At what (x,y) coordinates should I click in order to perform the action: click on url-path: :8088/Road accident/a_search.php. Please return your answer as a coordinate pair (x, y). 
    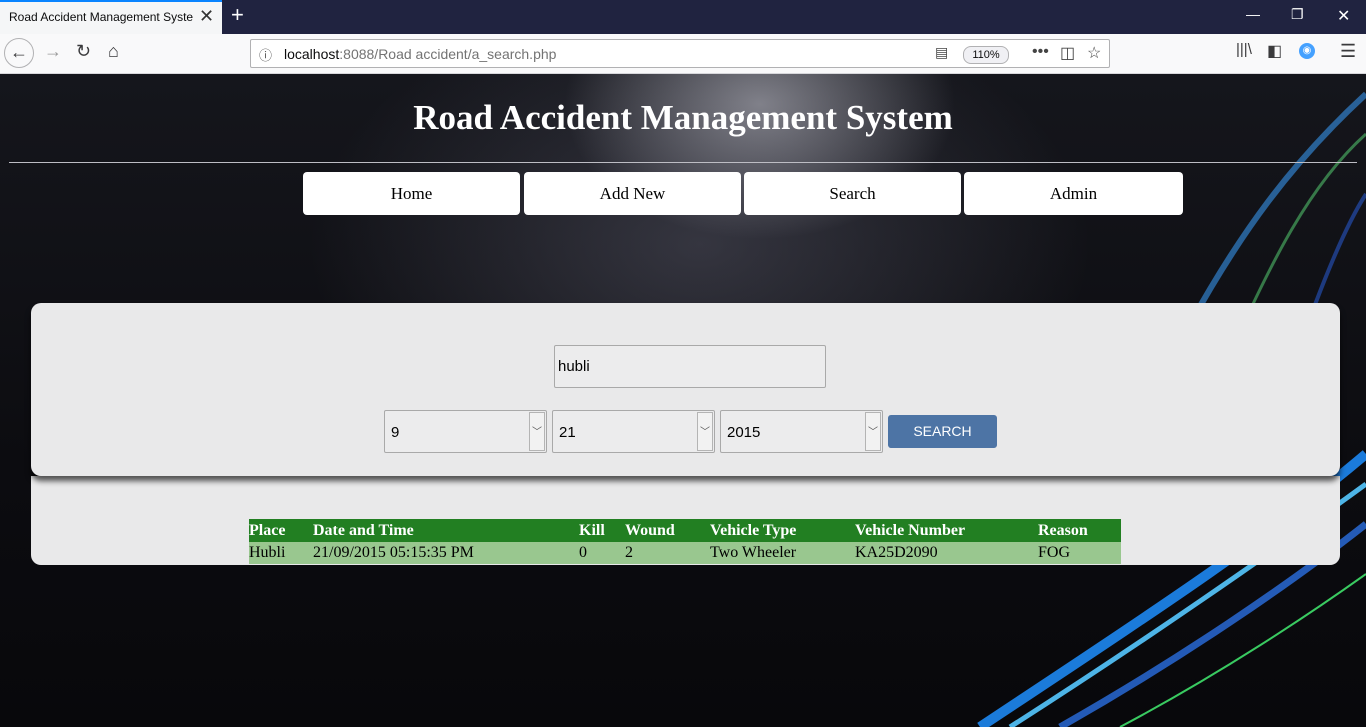
    Looking at the image, I should click on (448, 54).